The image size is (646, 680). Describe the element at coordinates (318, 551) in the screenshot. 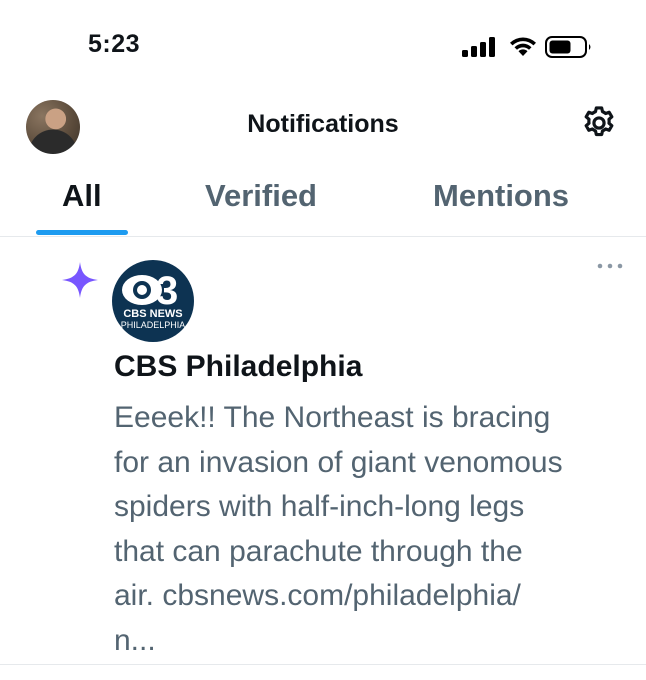

I see `notification-text-line: that can parachute through the` at that location.